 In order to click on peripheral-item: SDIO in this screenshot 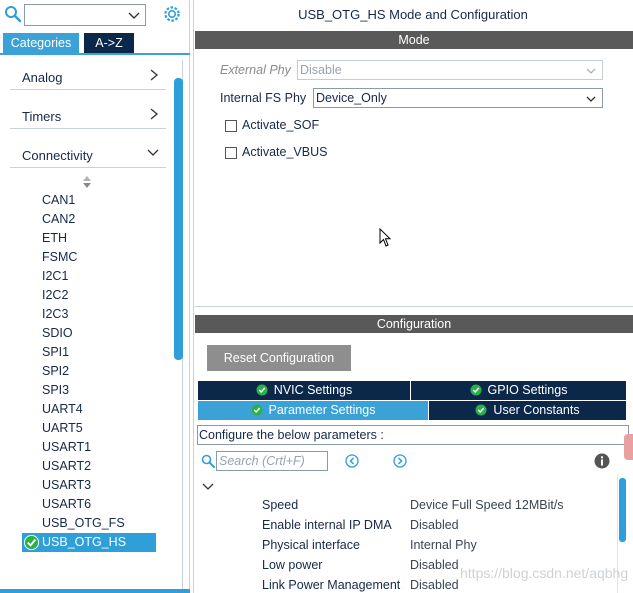, I will do `click(57, 333)`.